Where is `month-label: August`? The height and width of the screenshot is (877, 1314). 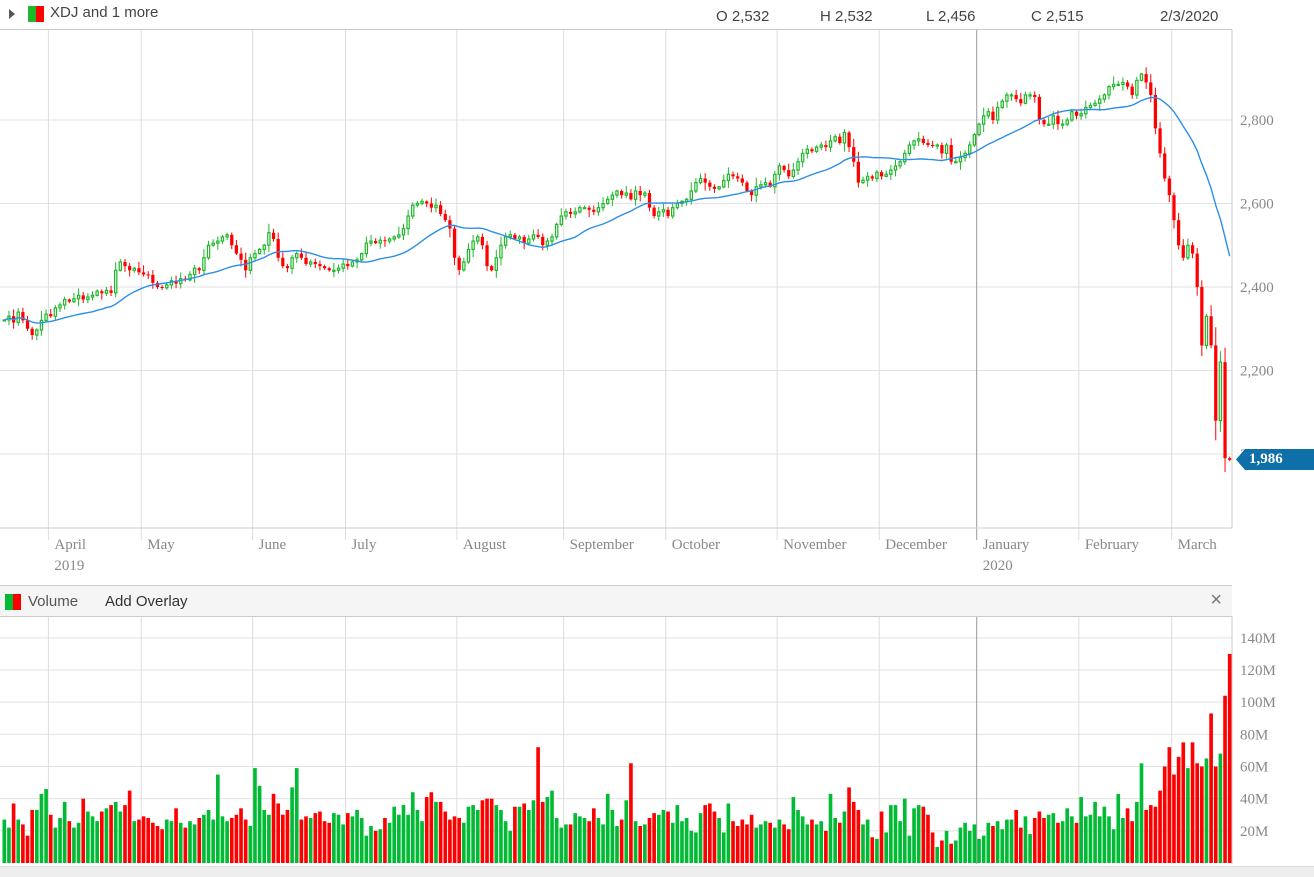 month-label: August is located at coordinates (485, 545).